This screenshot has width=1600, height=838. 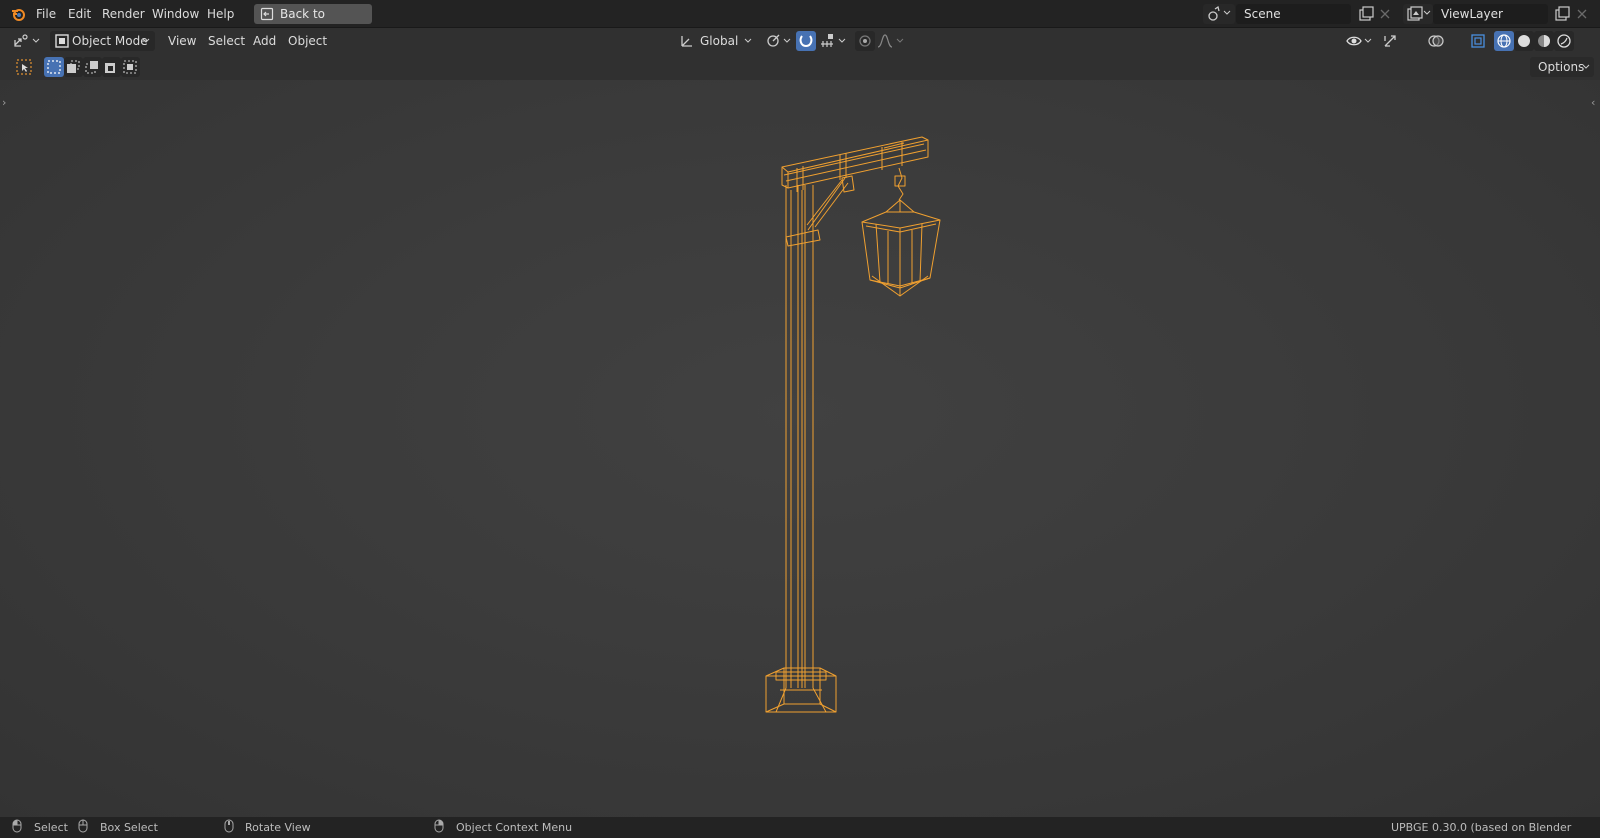 I want to click on pivot-point-dropdown, so click(x=777, y=41).